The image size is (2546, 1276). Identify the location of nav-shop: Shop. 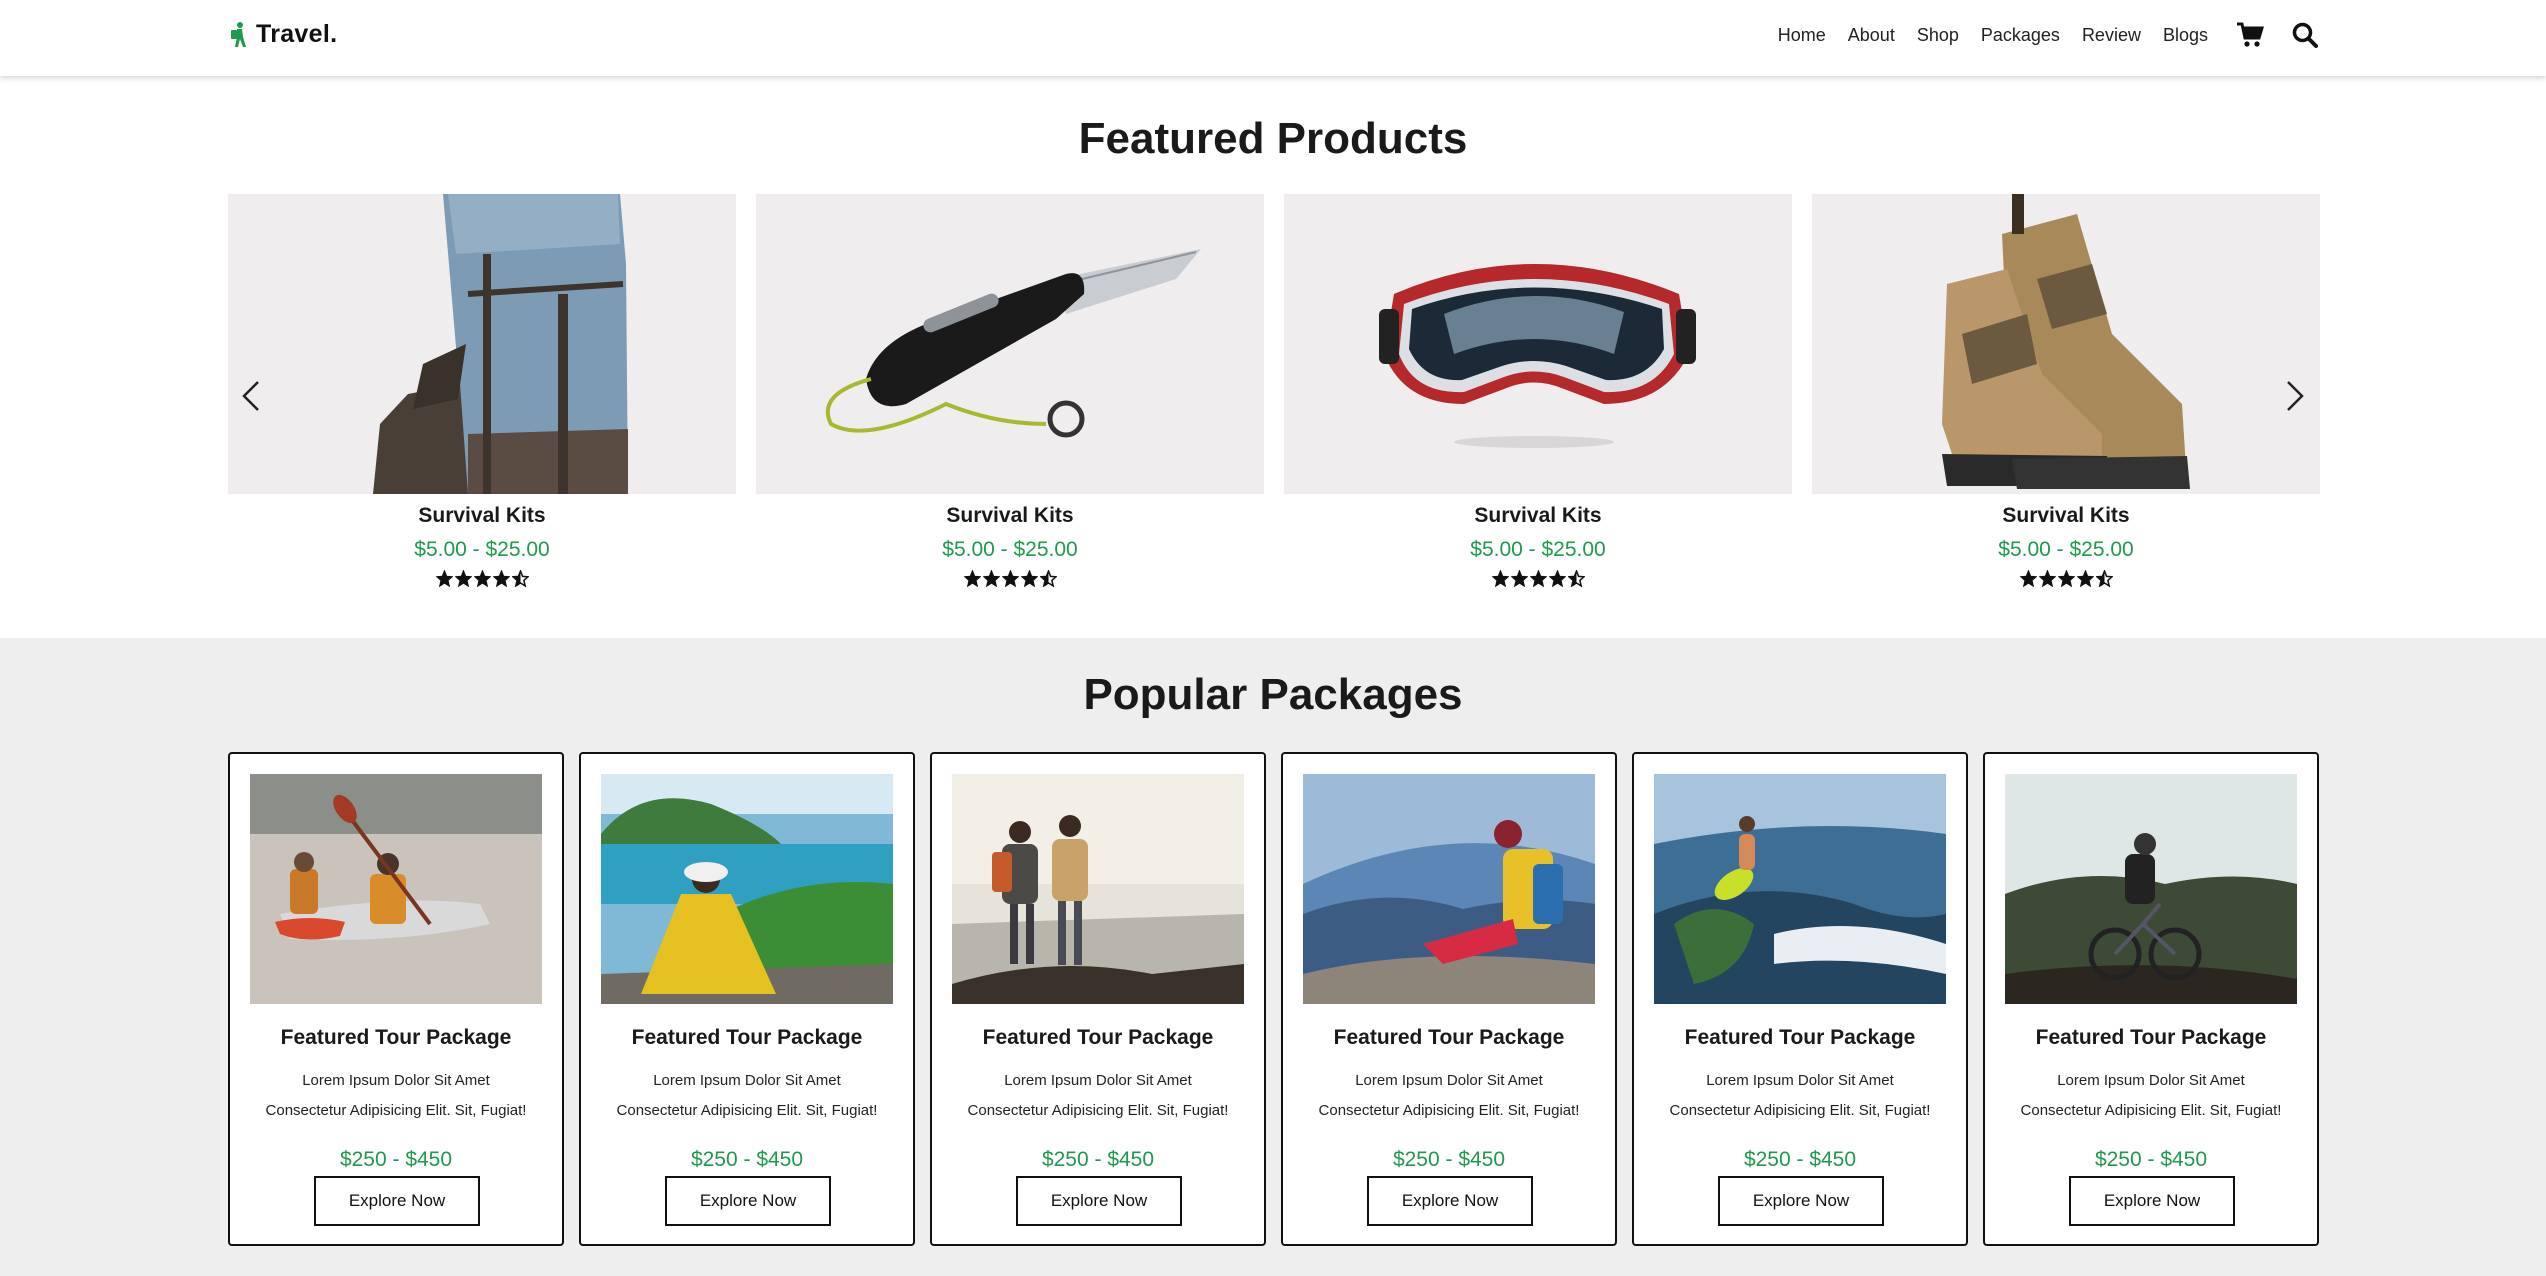
(1938, 35).